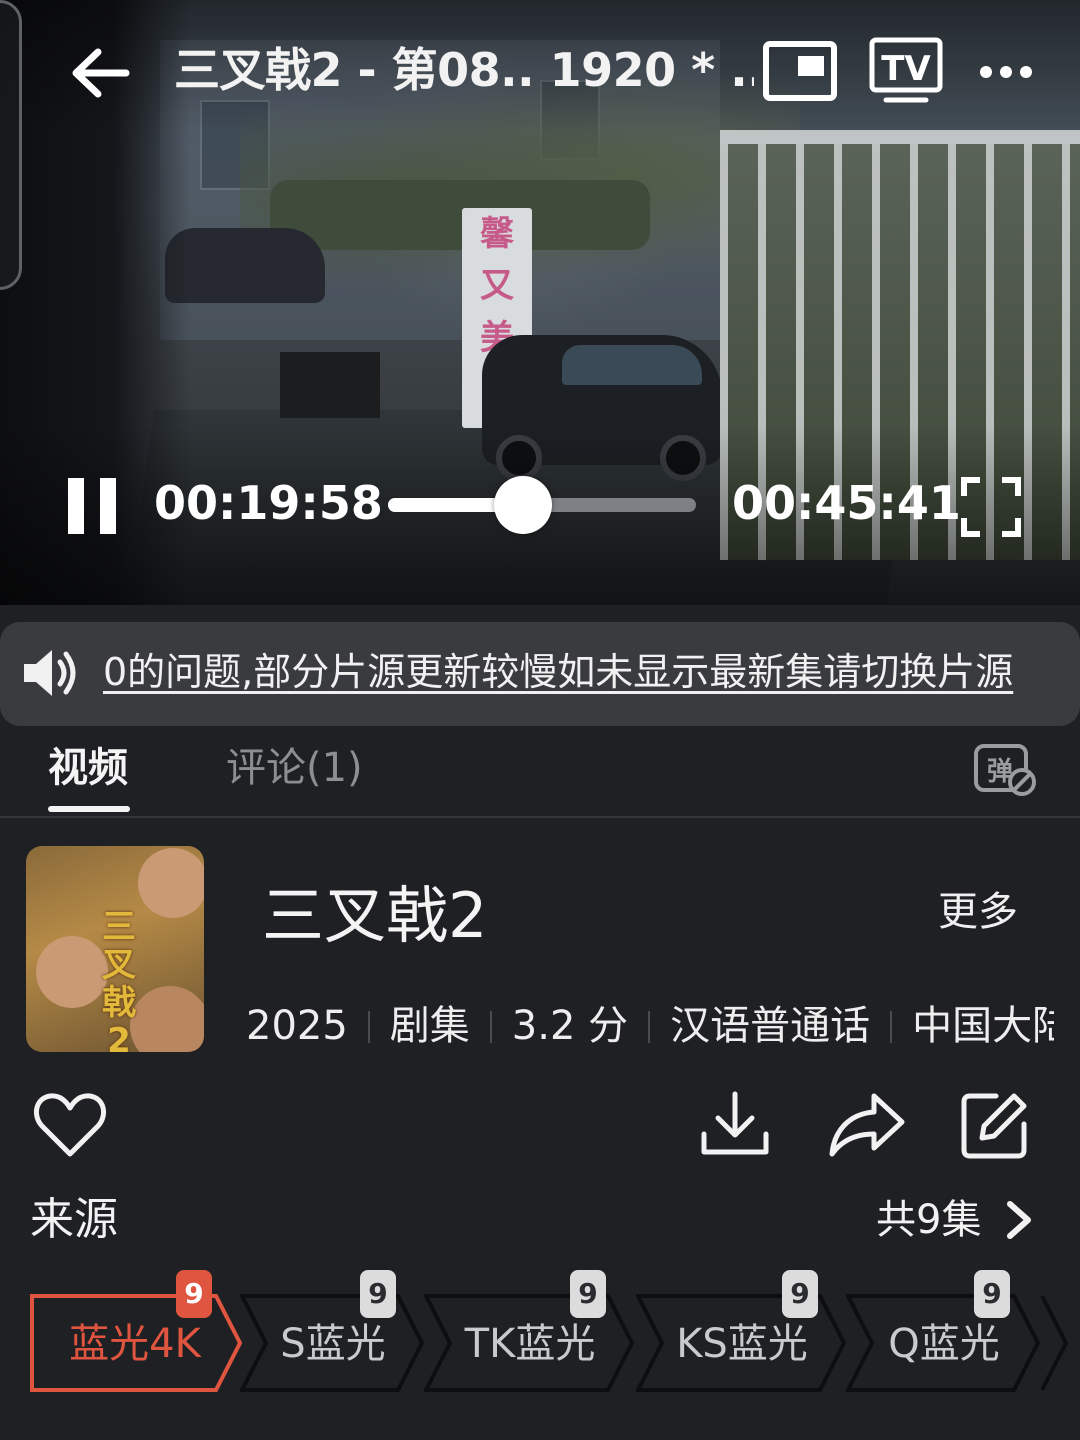 This screenshot has width=1080, height=1440. Describe the element at coordinates (92, 506) in the screenshot. I see `pause-button` at that location.